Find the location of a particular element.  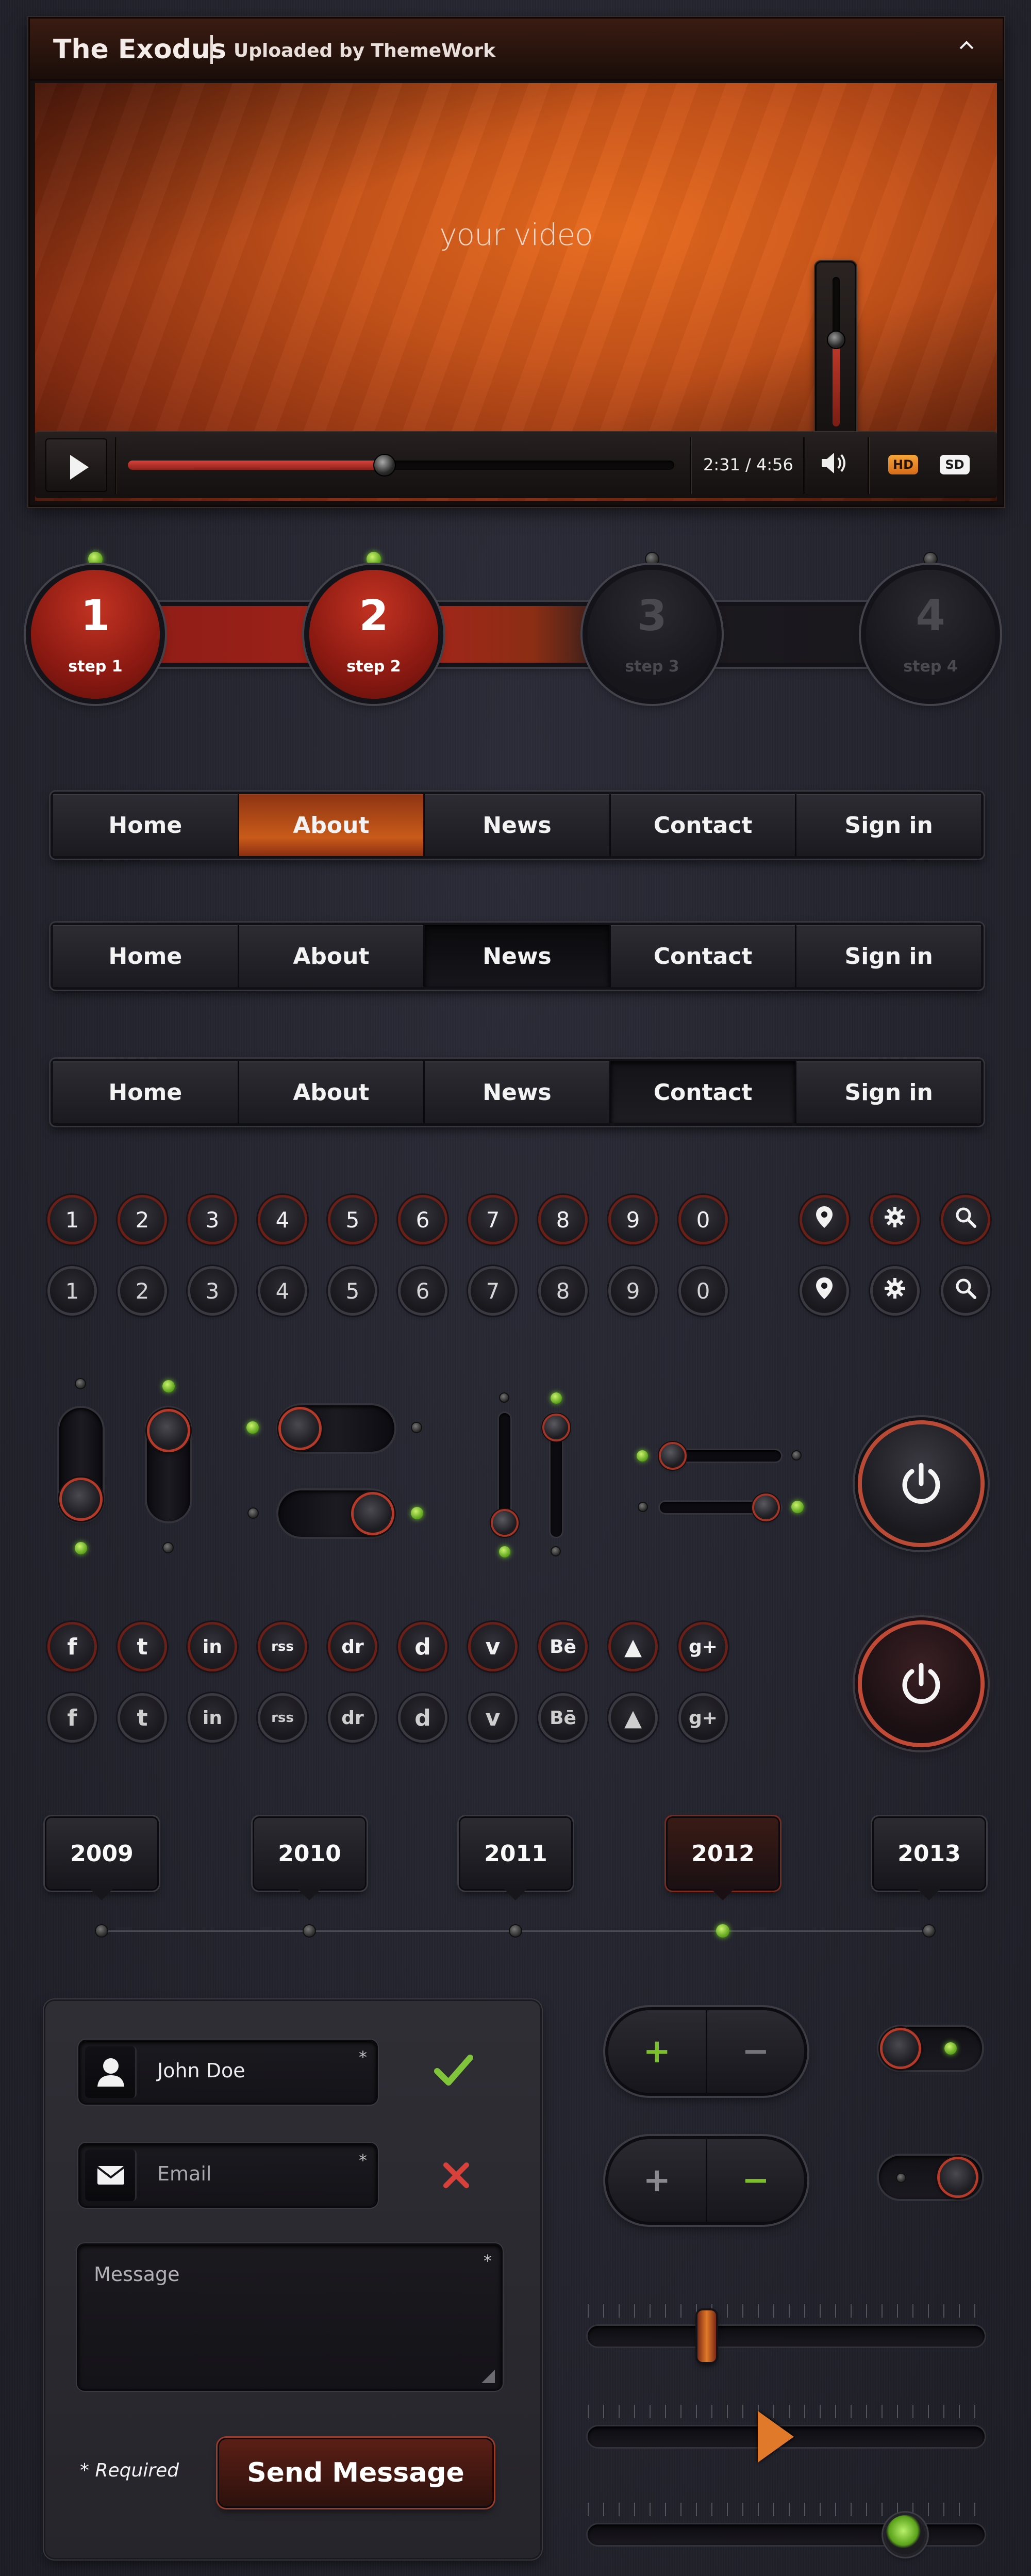

digg-button: d is located at coordinates (423, 1718).